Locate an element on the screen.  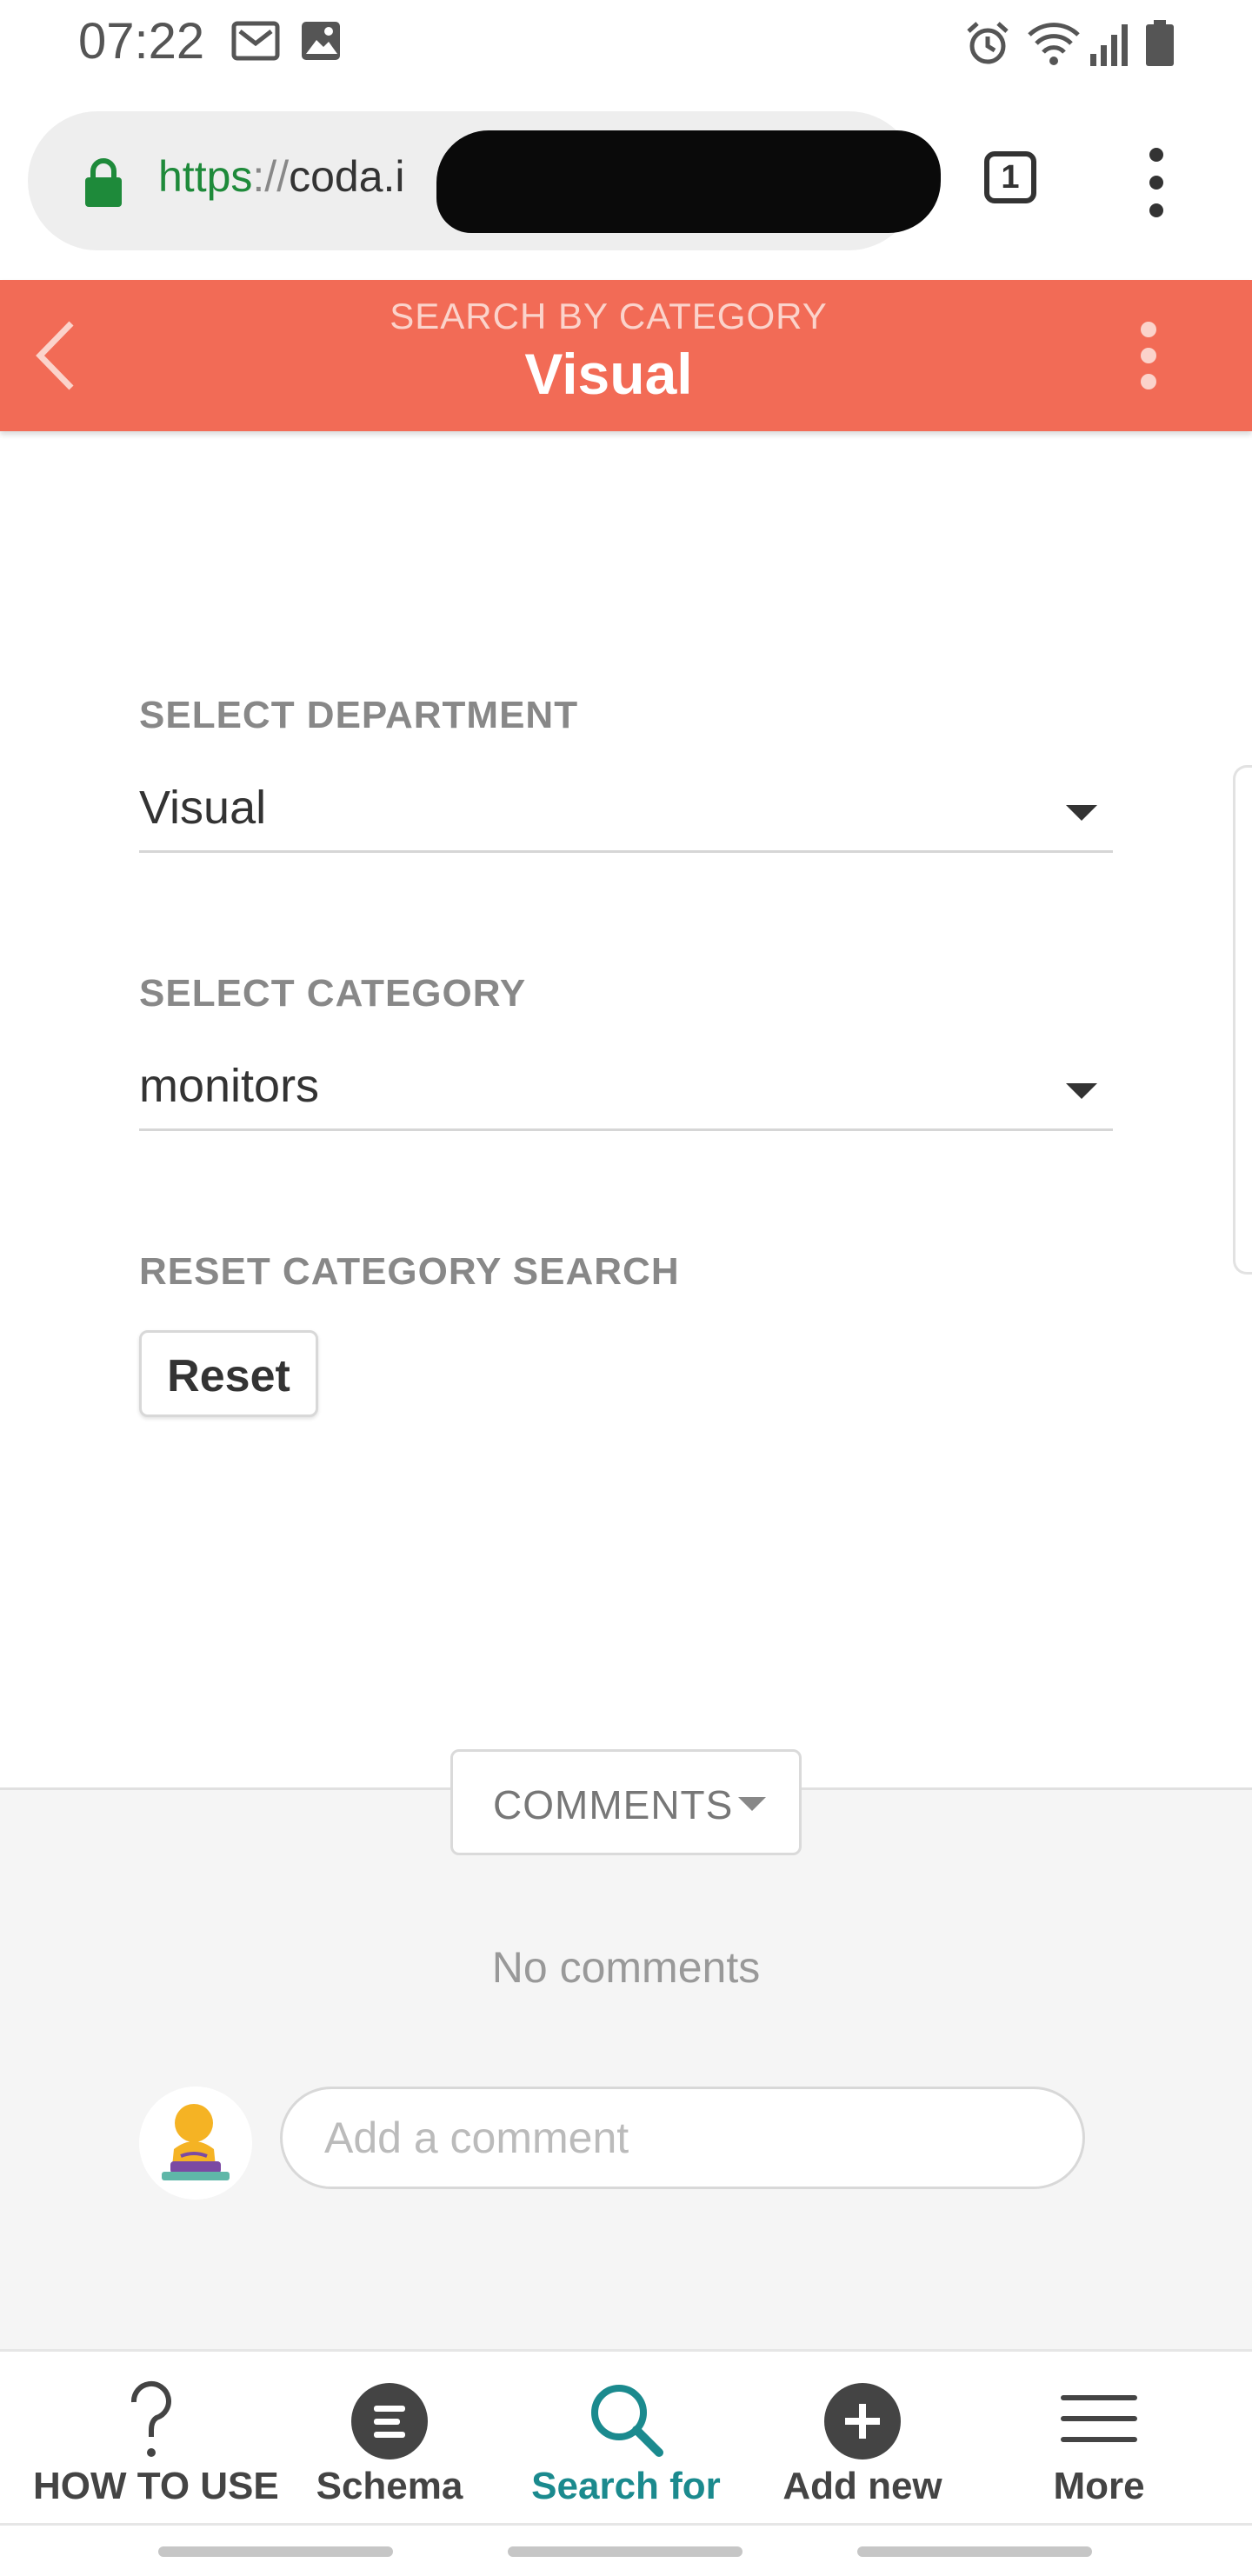
url-redaction is located at coordinates (688, 181).